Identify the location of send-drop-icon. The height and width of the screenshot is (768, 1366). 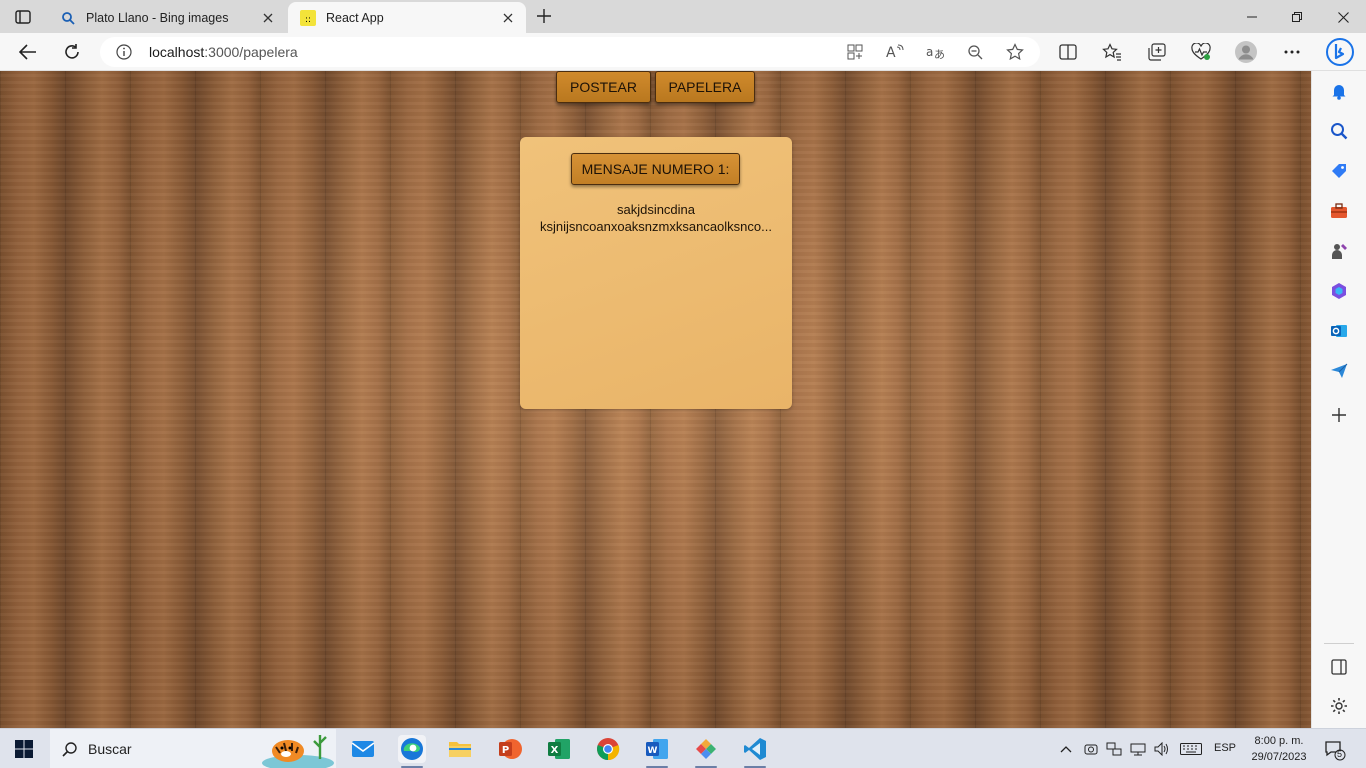
(1339, 371).